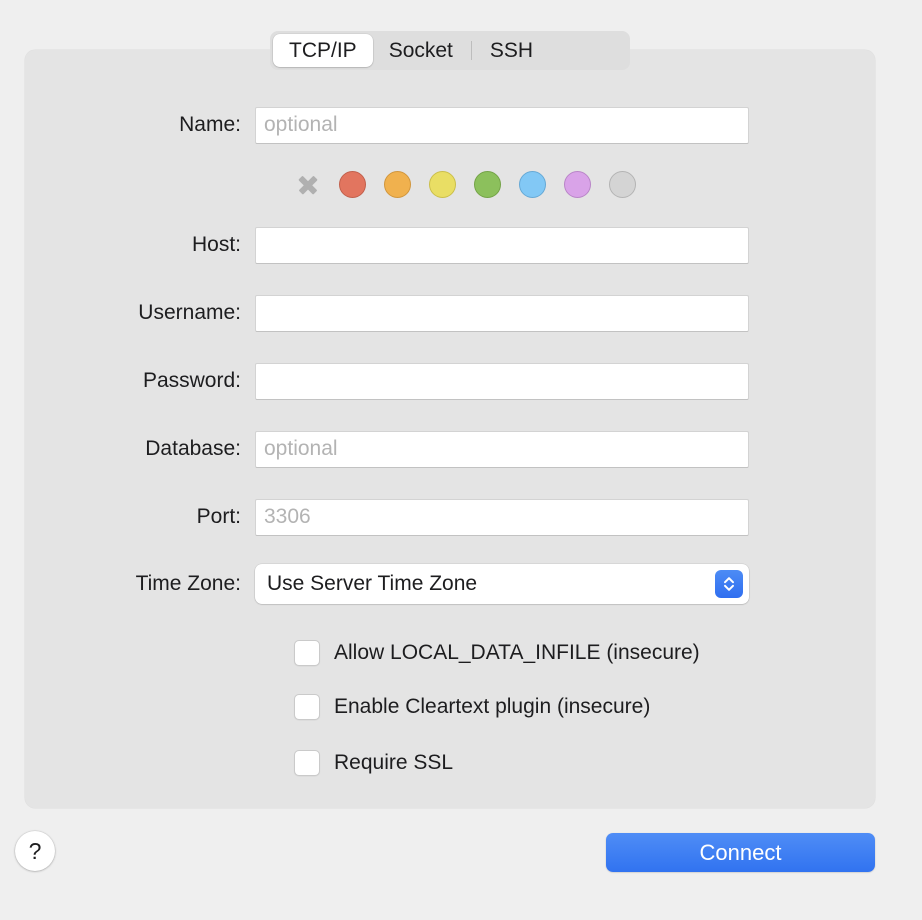 The image size is (922, 920). Describe the element at coordinates (502, 245) in the screenshot. I see `host-input` at that location.